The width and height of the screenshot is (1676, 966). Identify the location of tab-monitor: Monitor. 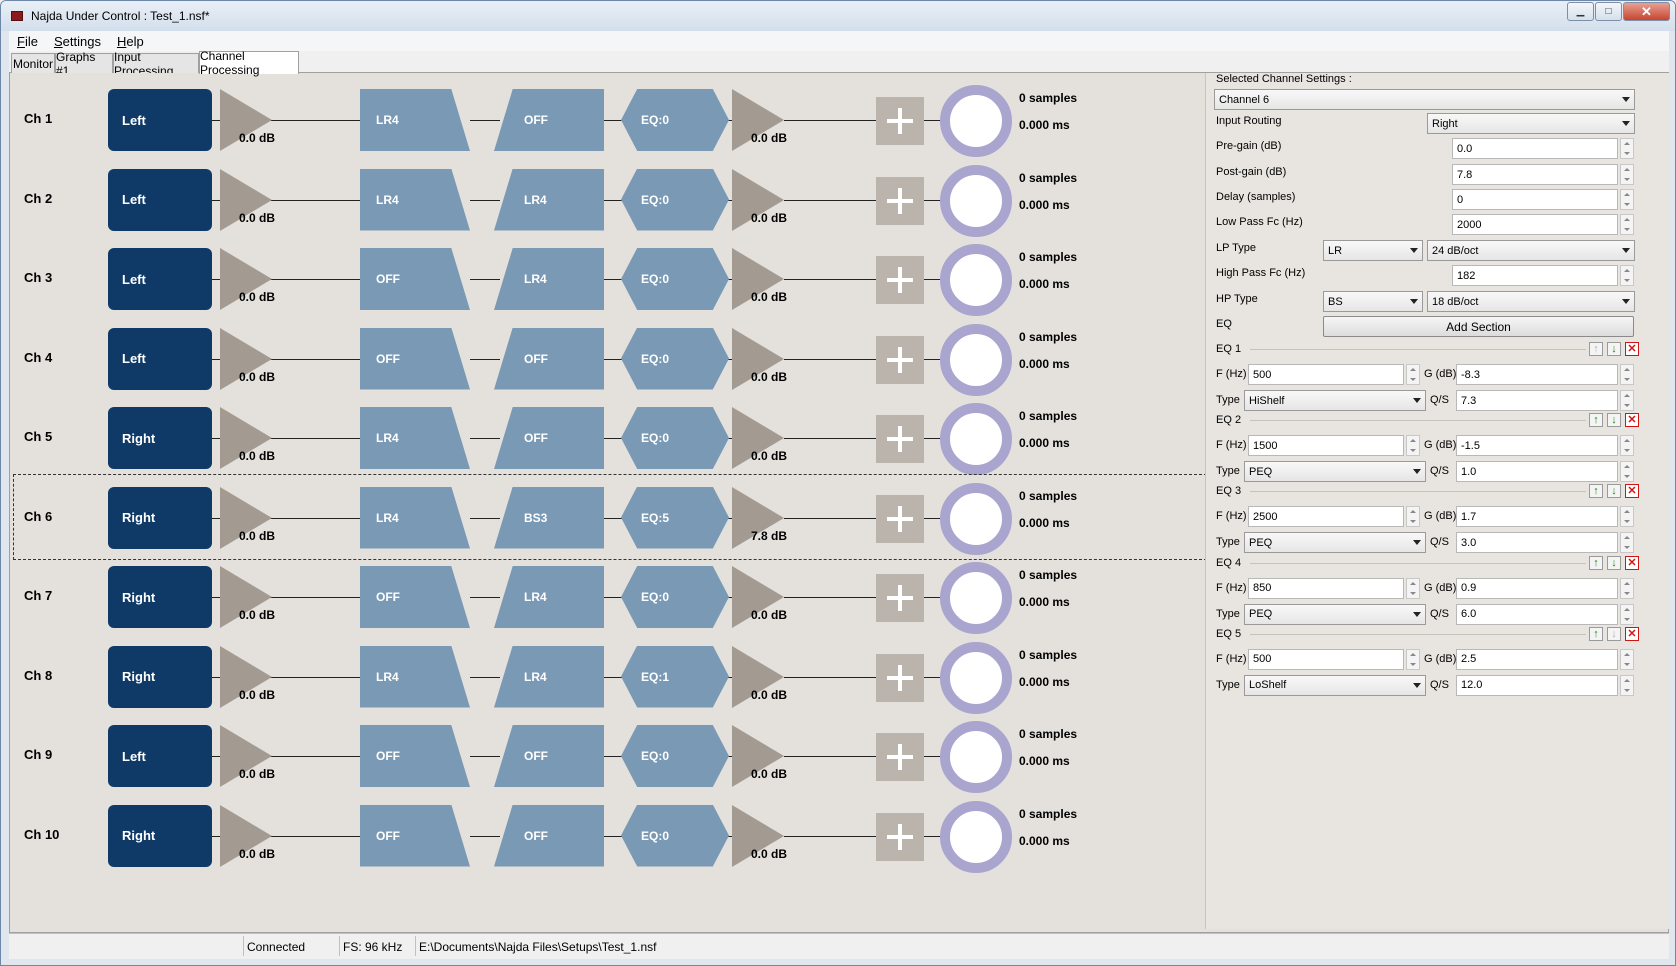
(33, 63).